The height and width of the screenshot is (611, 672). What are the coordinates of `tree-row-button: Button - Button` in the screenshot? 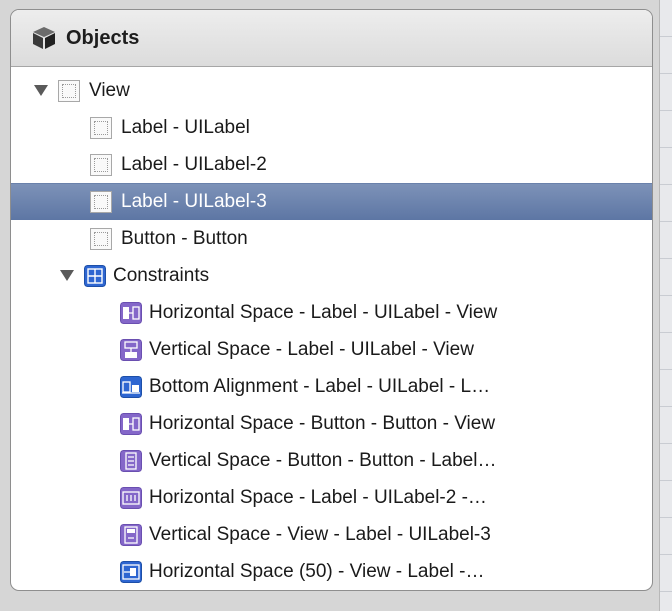 It's located at (331, 238).